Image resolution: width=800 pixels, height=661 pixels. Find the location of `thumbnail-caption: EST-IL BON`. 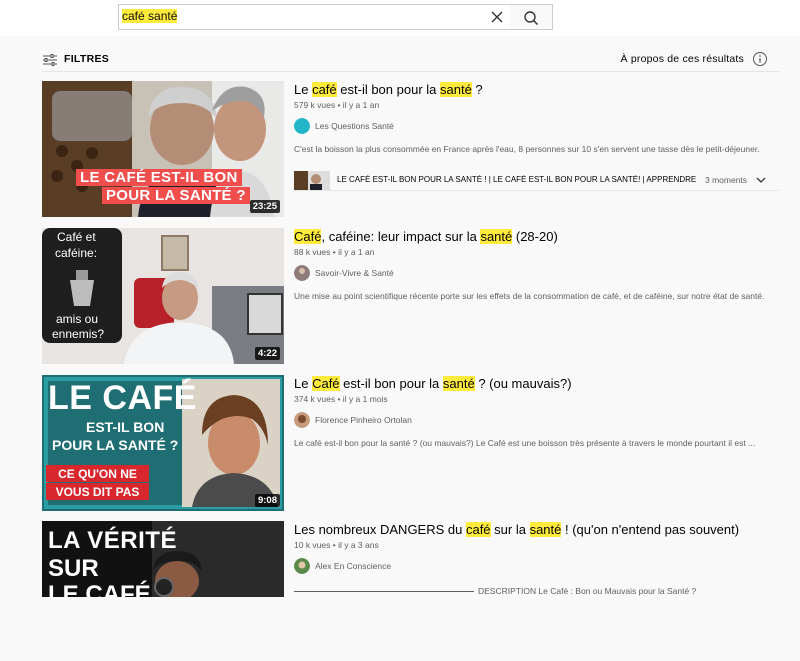

thumbnail-caption: EST-IL BON is located at coordinates (125, 427).